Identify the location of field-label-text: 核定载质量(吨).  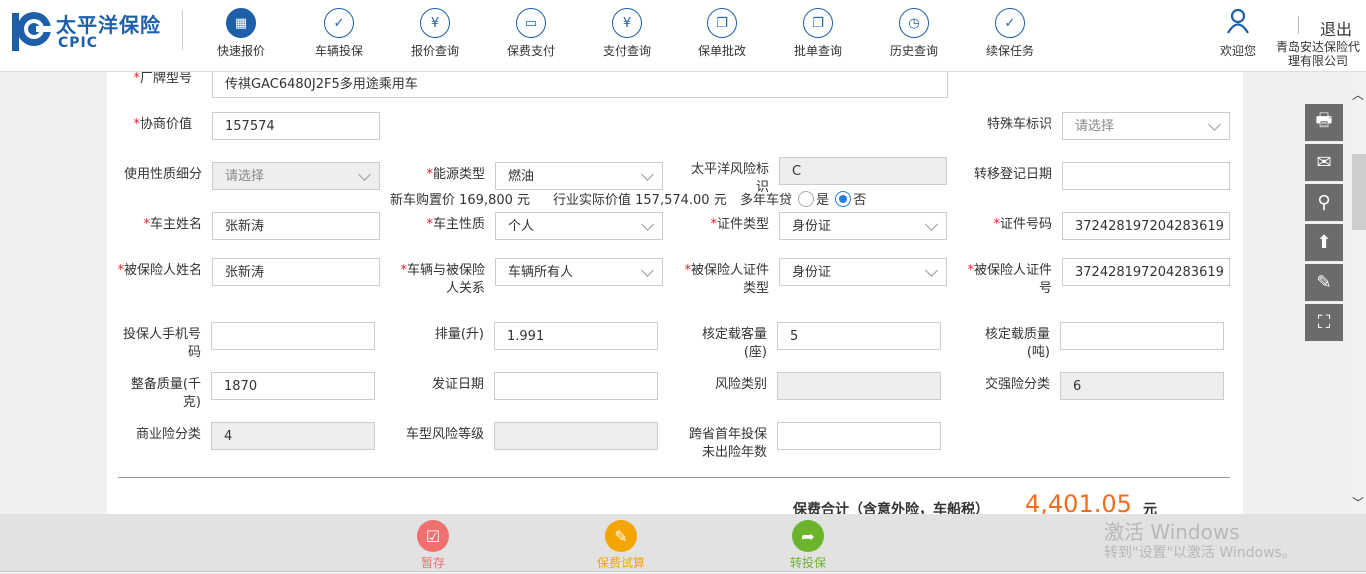
(1017, 343).